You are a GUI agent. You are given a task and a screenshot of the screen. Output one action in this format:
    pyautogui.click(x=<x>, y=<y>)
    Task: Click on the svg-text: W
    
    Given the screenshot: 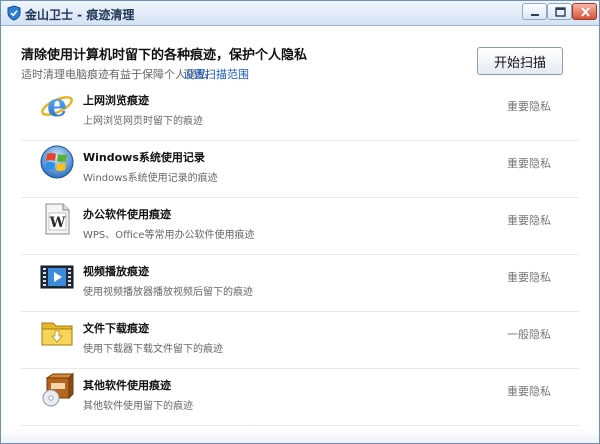 What is the action you would take?
    pyautogui.click(x=57, y=223)
    